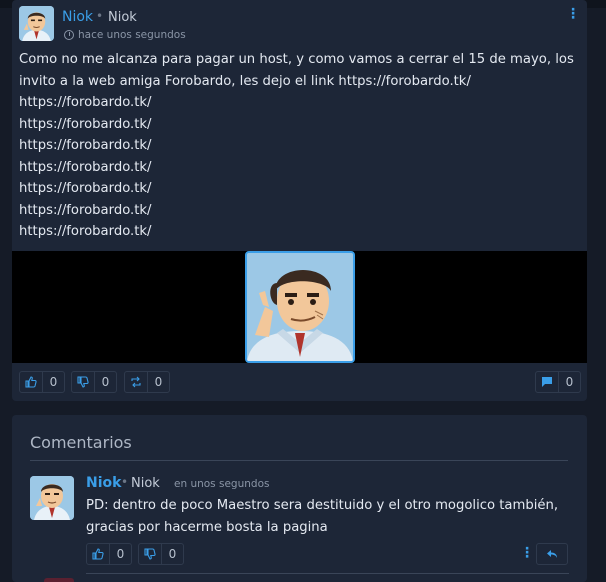 This screenshot has height=582, width=606. Describe the element at coordinates (59, 580) in the screenshot. I see `next-comment-avatar` at that location.